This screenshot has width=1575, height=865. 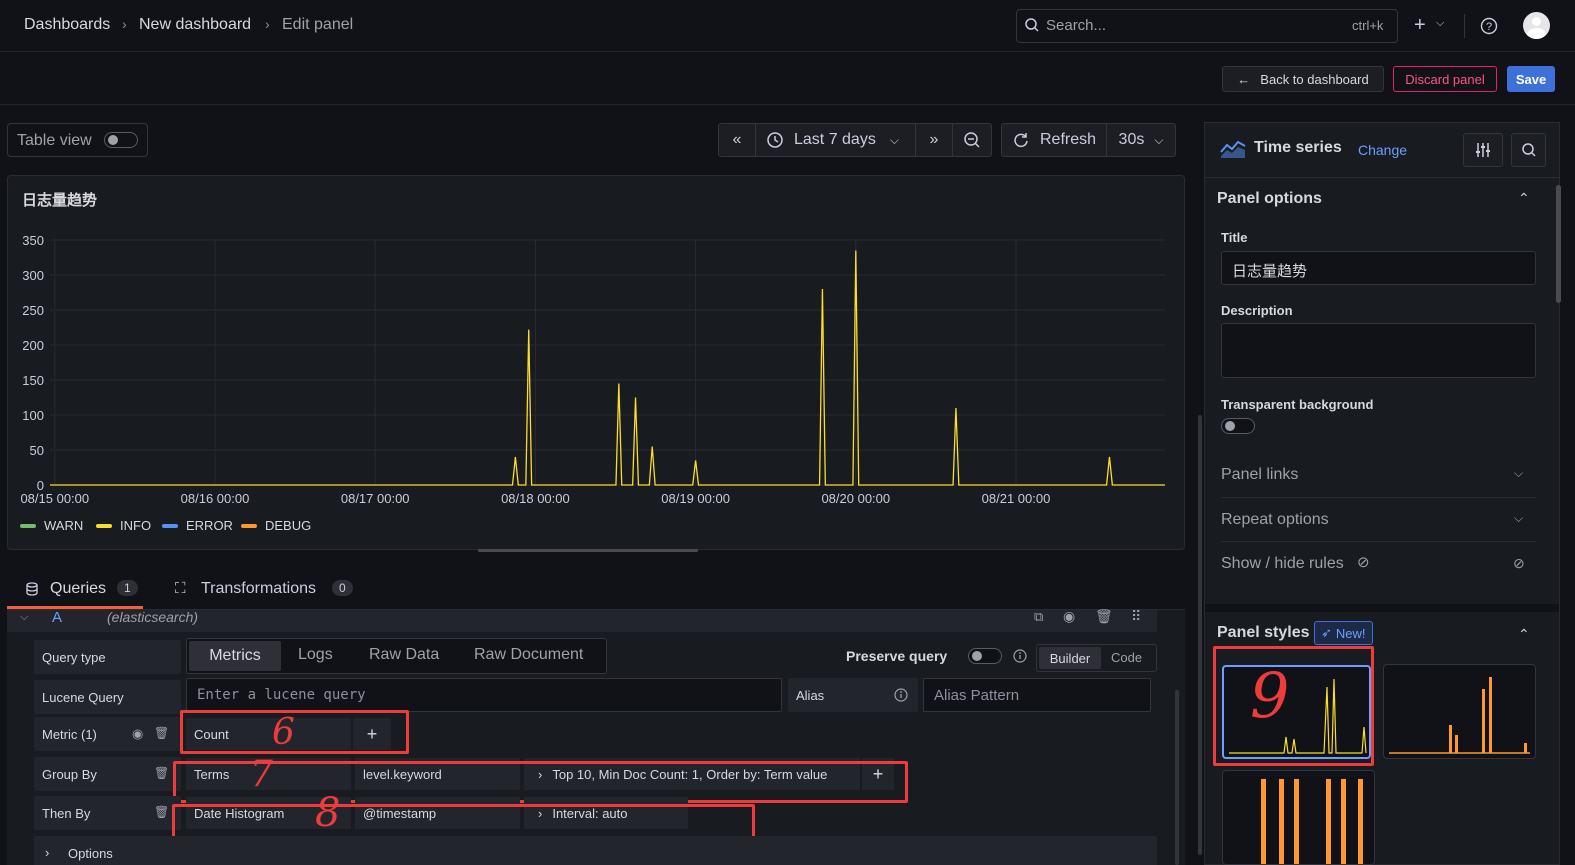 What do you see at coordinates (33, 275) in the screenshot?
I see `y-tick-label: 300` at bounding box center [33, 275].